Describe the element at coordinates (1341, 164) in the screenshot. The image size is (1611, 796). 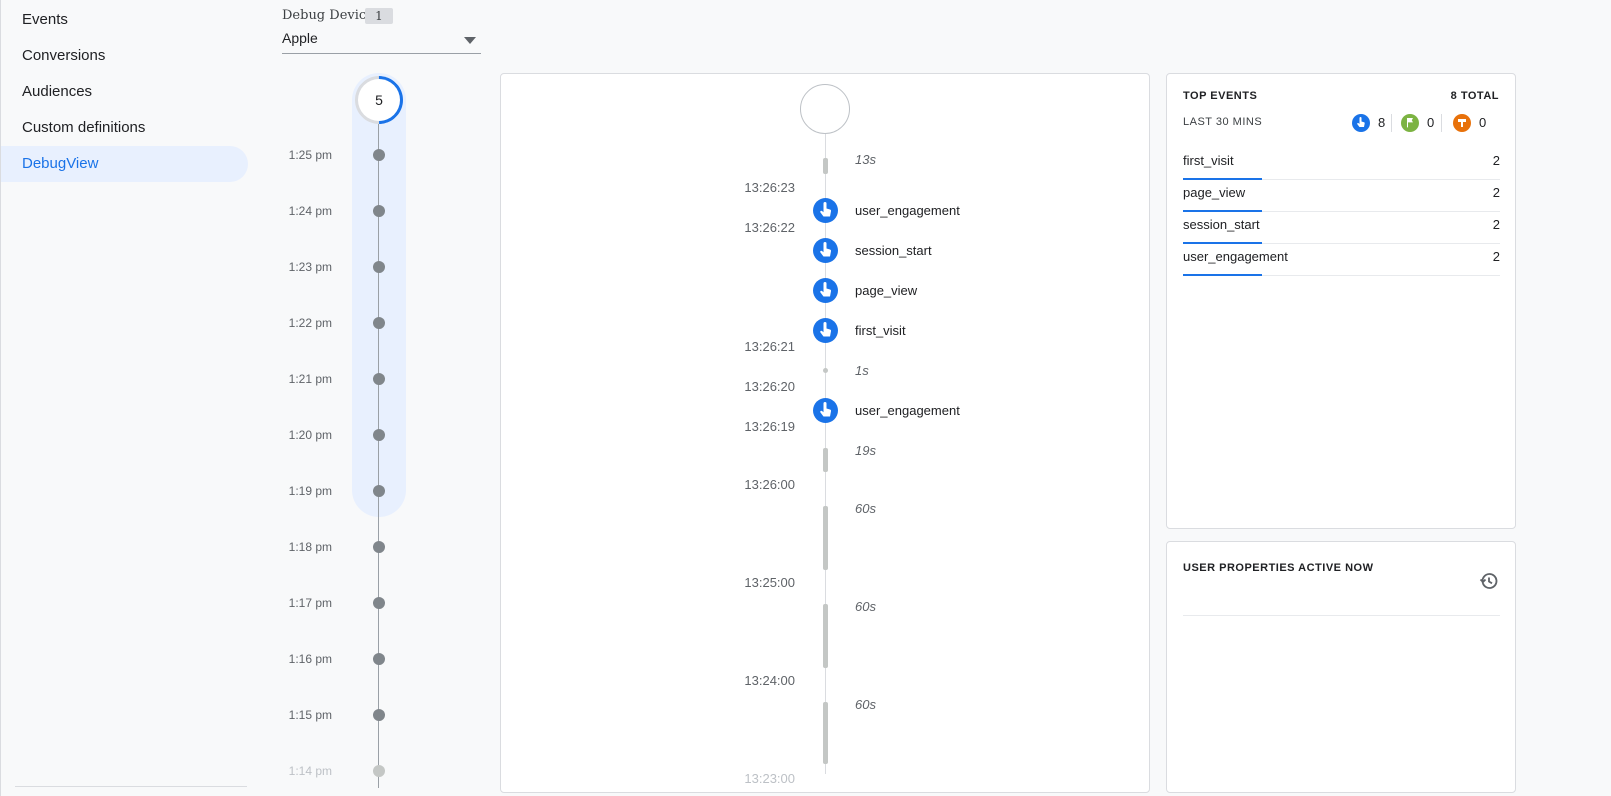
I see `top-event-row: first_visit 2` at that location.